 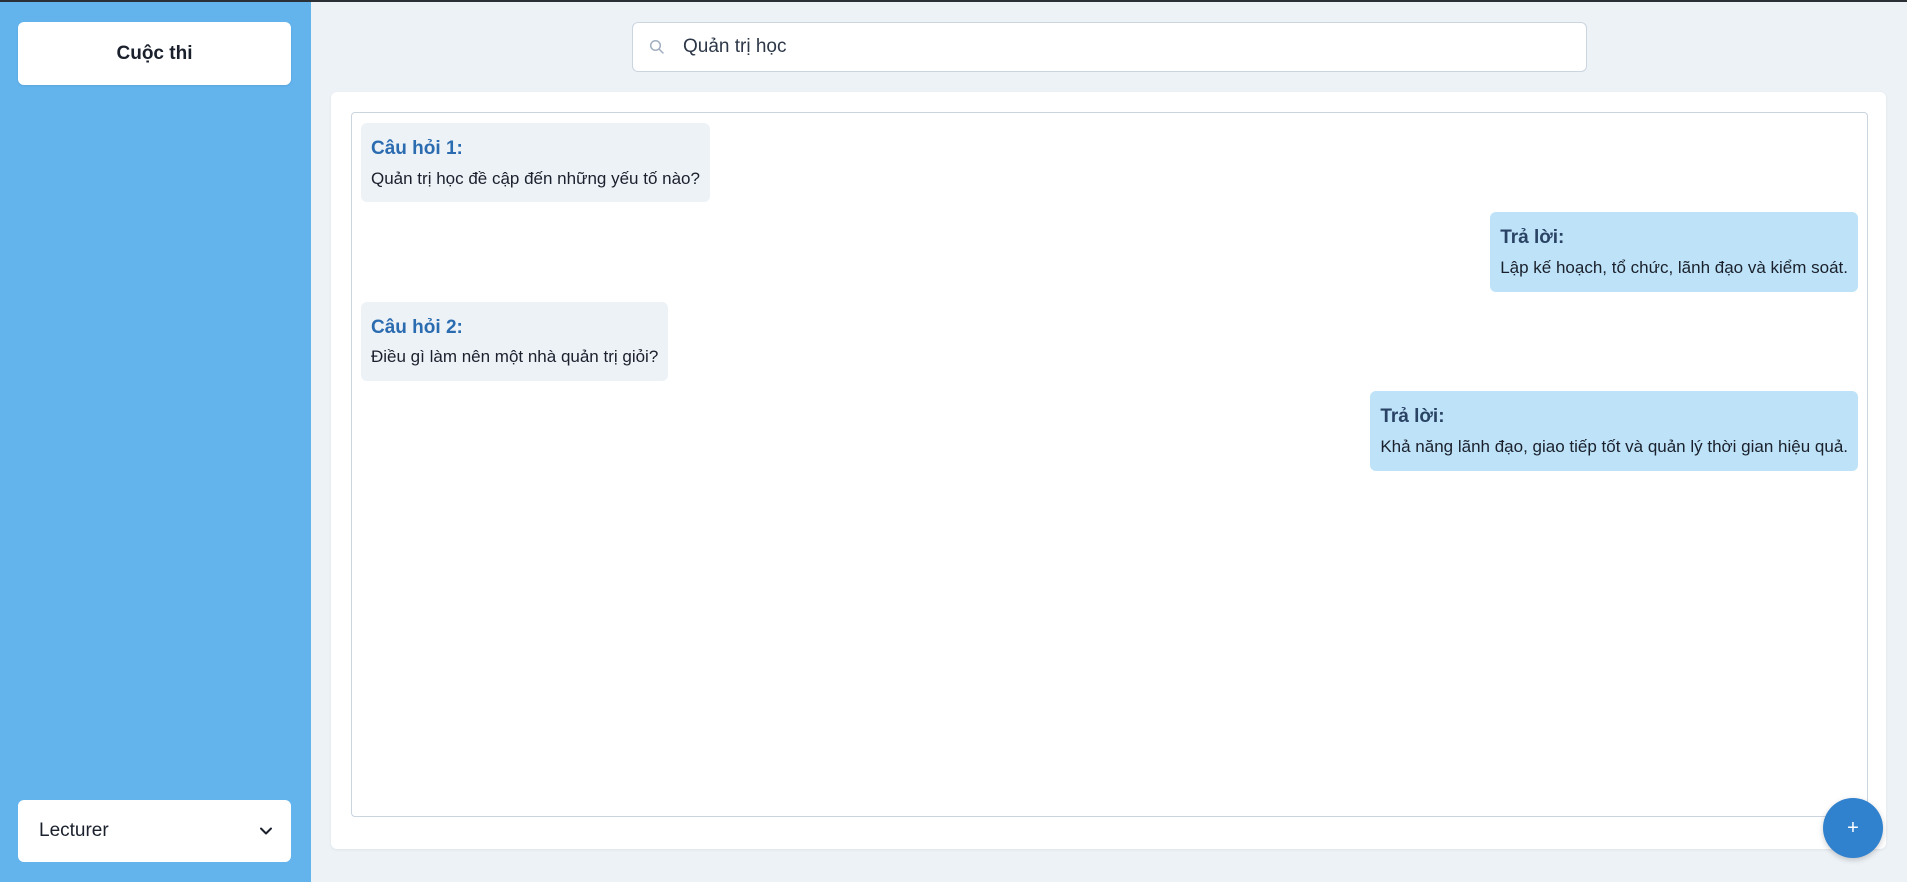 I want to click on sidebar-title: Cuộc thi, so click(x=154, y=53).